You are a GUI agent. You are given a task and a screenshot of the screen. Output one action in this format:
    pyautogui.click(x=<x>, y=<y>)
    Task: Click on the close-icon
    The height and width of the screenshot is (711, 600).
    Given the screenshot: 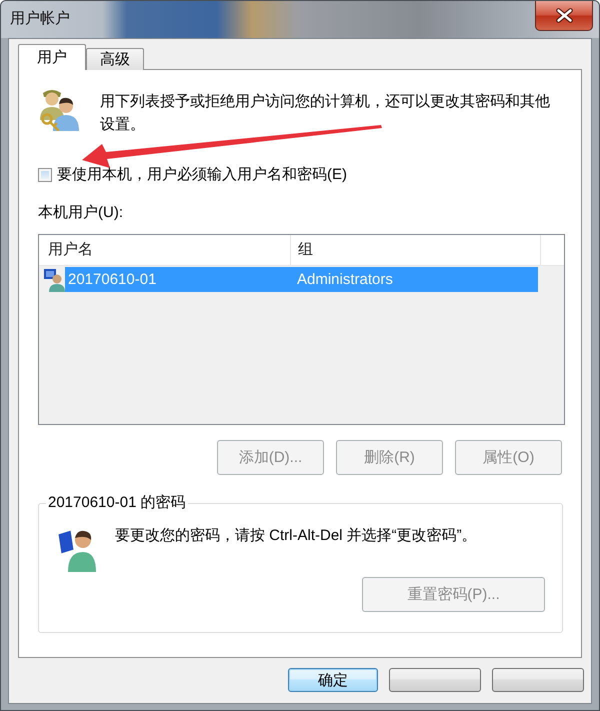 What is the action you would take?
    pyautogui.click(x=564, y=15)
    